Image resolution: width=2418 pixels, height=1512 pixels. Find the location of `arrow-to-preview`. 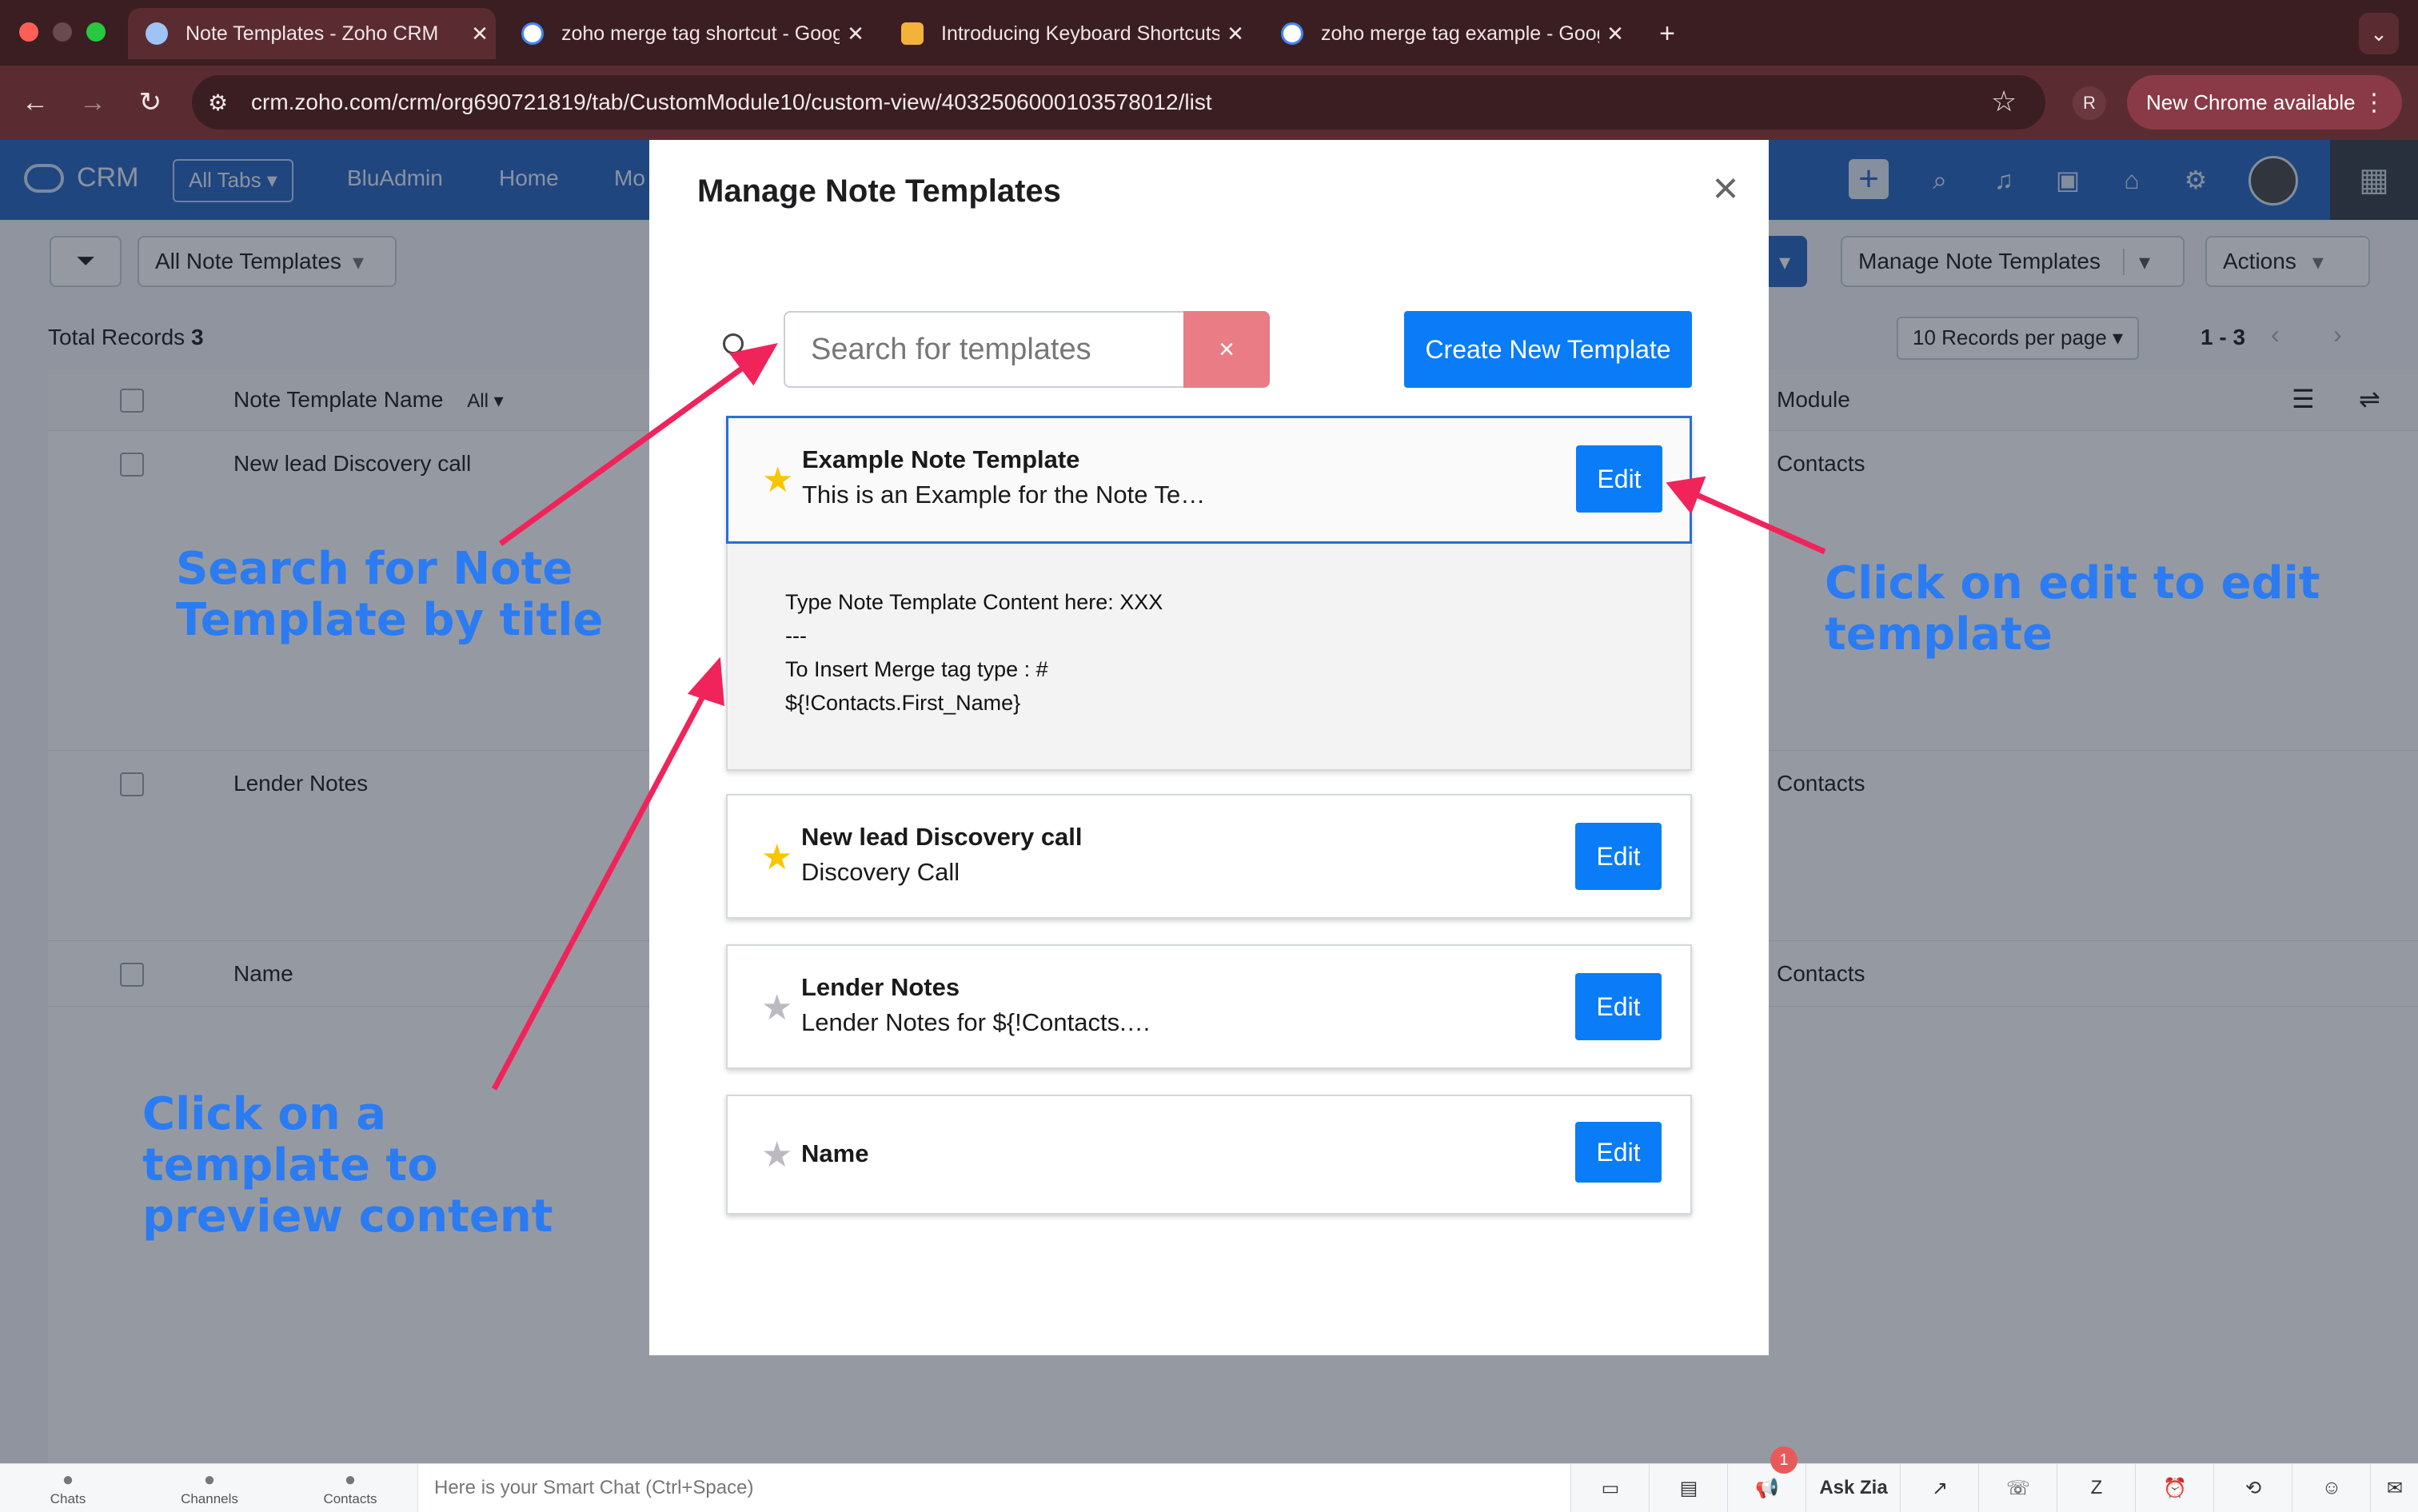

arrow-to-preview is located at coordinates (602, 887).